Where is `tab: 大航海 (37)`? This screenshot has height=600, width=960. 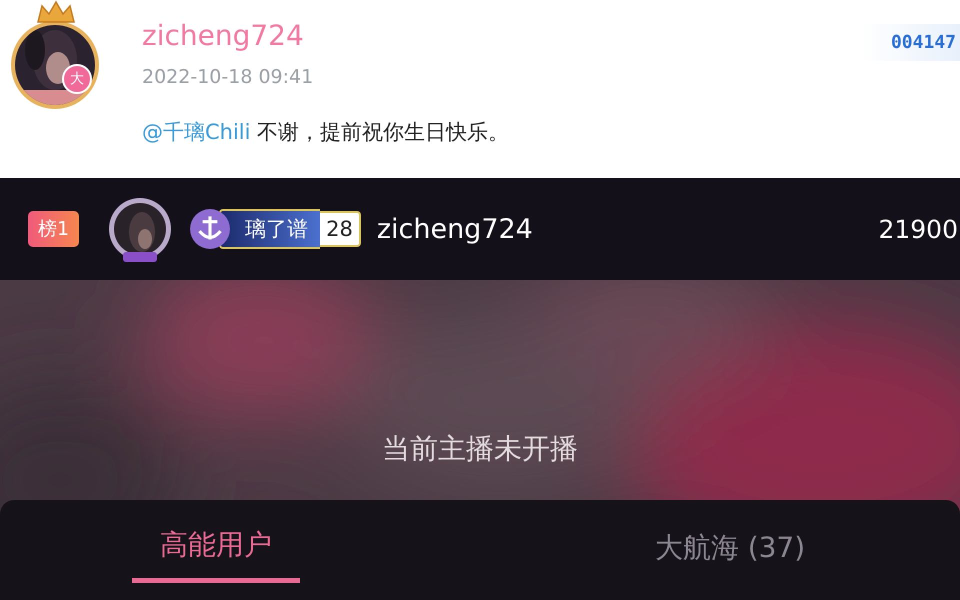
tab: 大航海 (37) is located at coordinates (730, 541).